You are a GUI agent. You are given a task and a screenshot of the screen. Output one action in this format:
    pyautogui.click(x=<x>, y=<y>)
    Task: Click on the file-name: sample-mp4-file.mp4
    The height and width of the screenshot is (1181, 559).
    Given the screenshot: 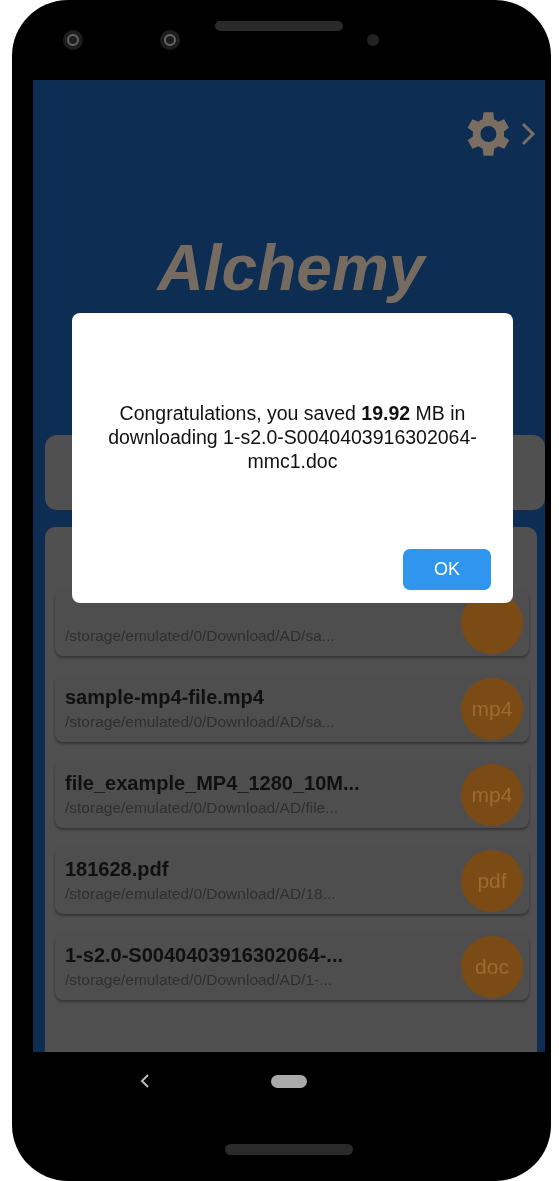 What is the action you would take?
    pyautogui.click(x=165, y=697)
    